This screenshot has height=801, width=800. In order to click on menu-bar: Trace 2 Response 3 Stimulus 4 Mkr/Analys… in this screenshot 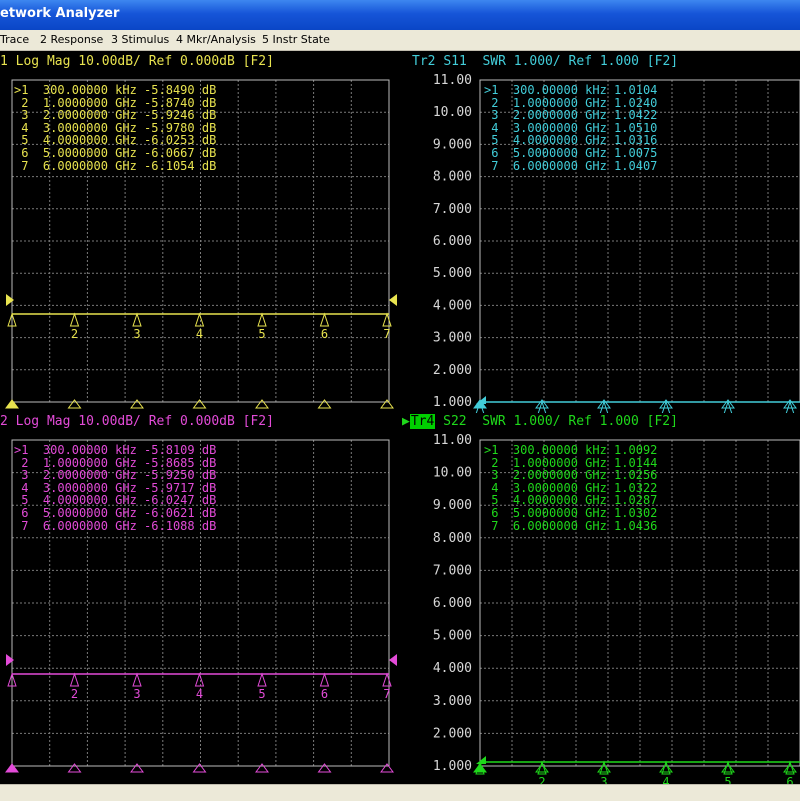, I will do `click(400, 40)`.